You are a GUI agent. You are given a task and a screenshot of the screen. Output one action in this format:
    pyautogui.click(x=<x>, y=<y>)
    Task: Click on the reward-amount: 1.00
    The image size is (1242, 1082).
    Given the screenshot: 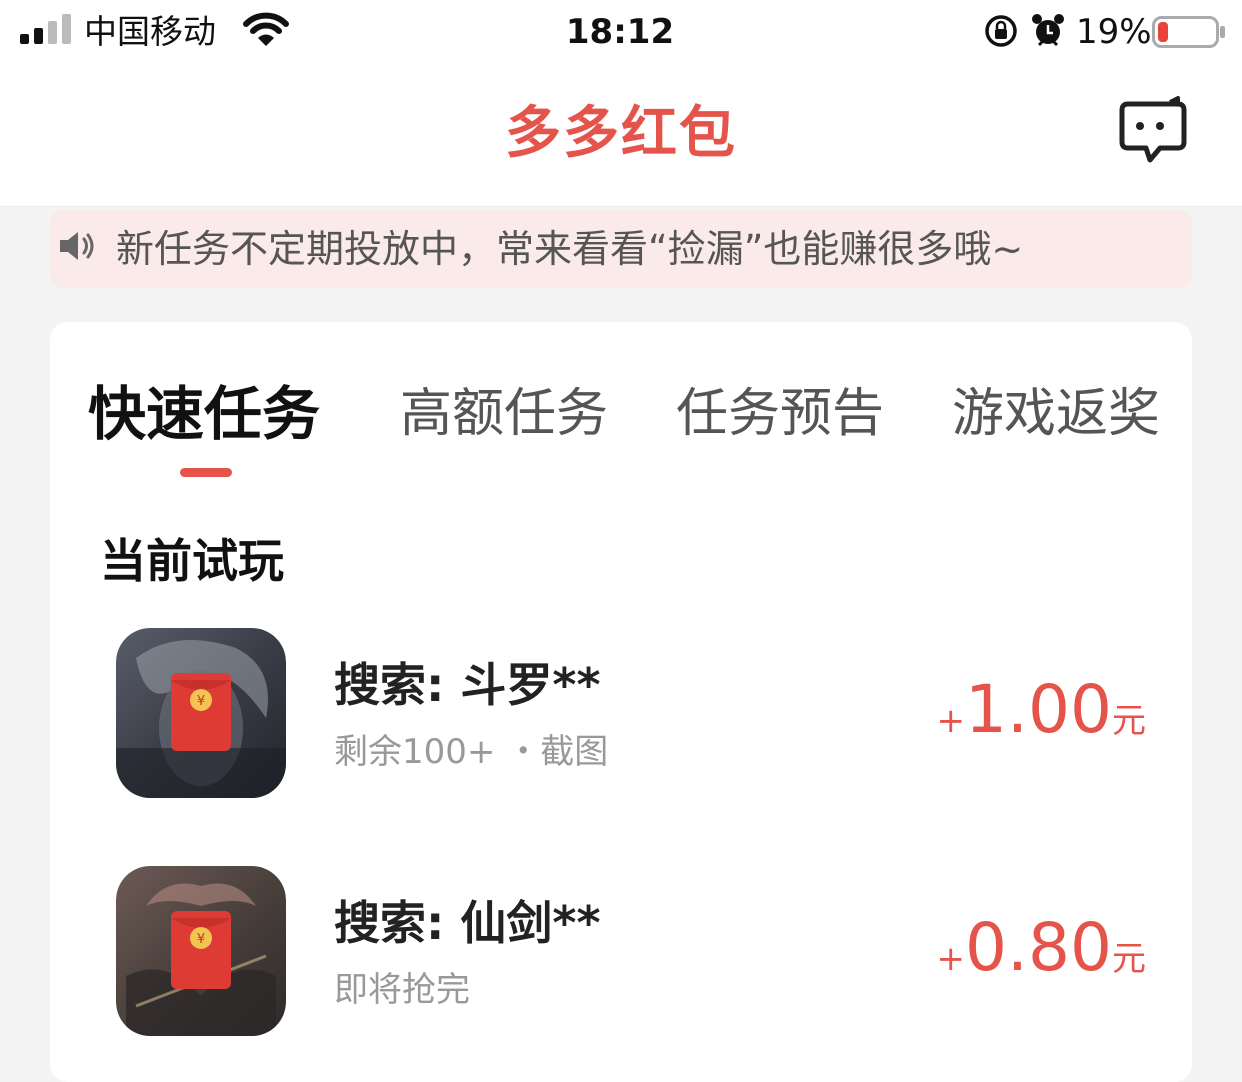 What is the action you would take?
    pyautogui.click(x=1038, y=709)
    